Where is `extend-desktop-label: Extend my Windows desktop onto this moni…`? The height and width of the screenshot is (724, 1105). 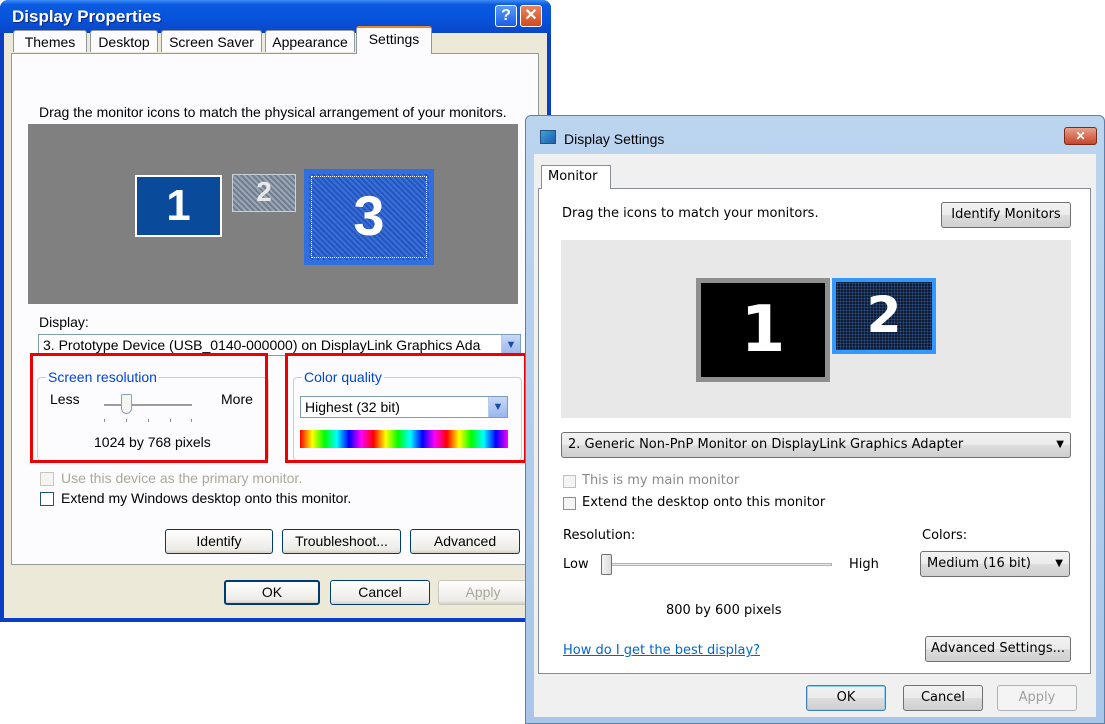 extend-desktop-label: Extend my Windows desktop onto this moni… is located at coordinates (206, 498).